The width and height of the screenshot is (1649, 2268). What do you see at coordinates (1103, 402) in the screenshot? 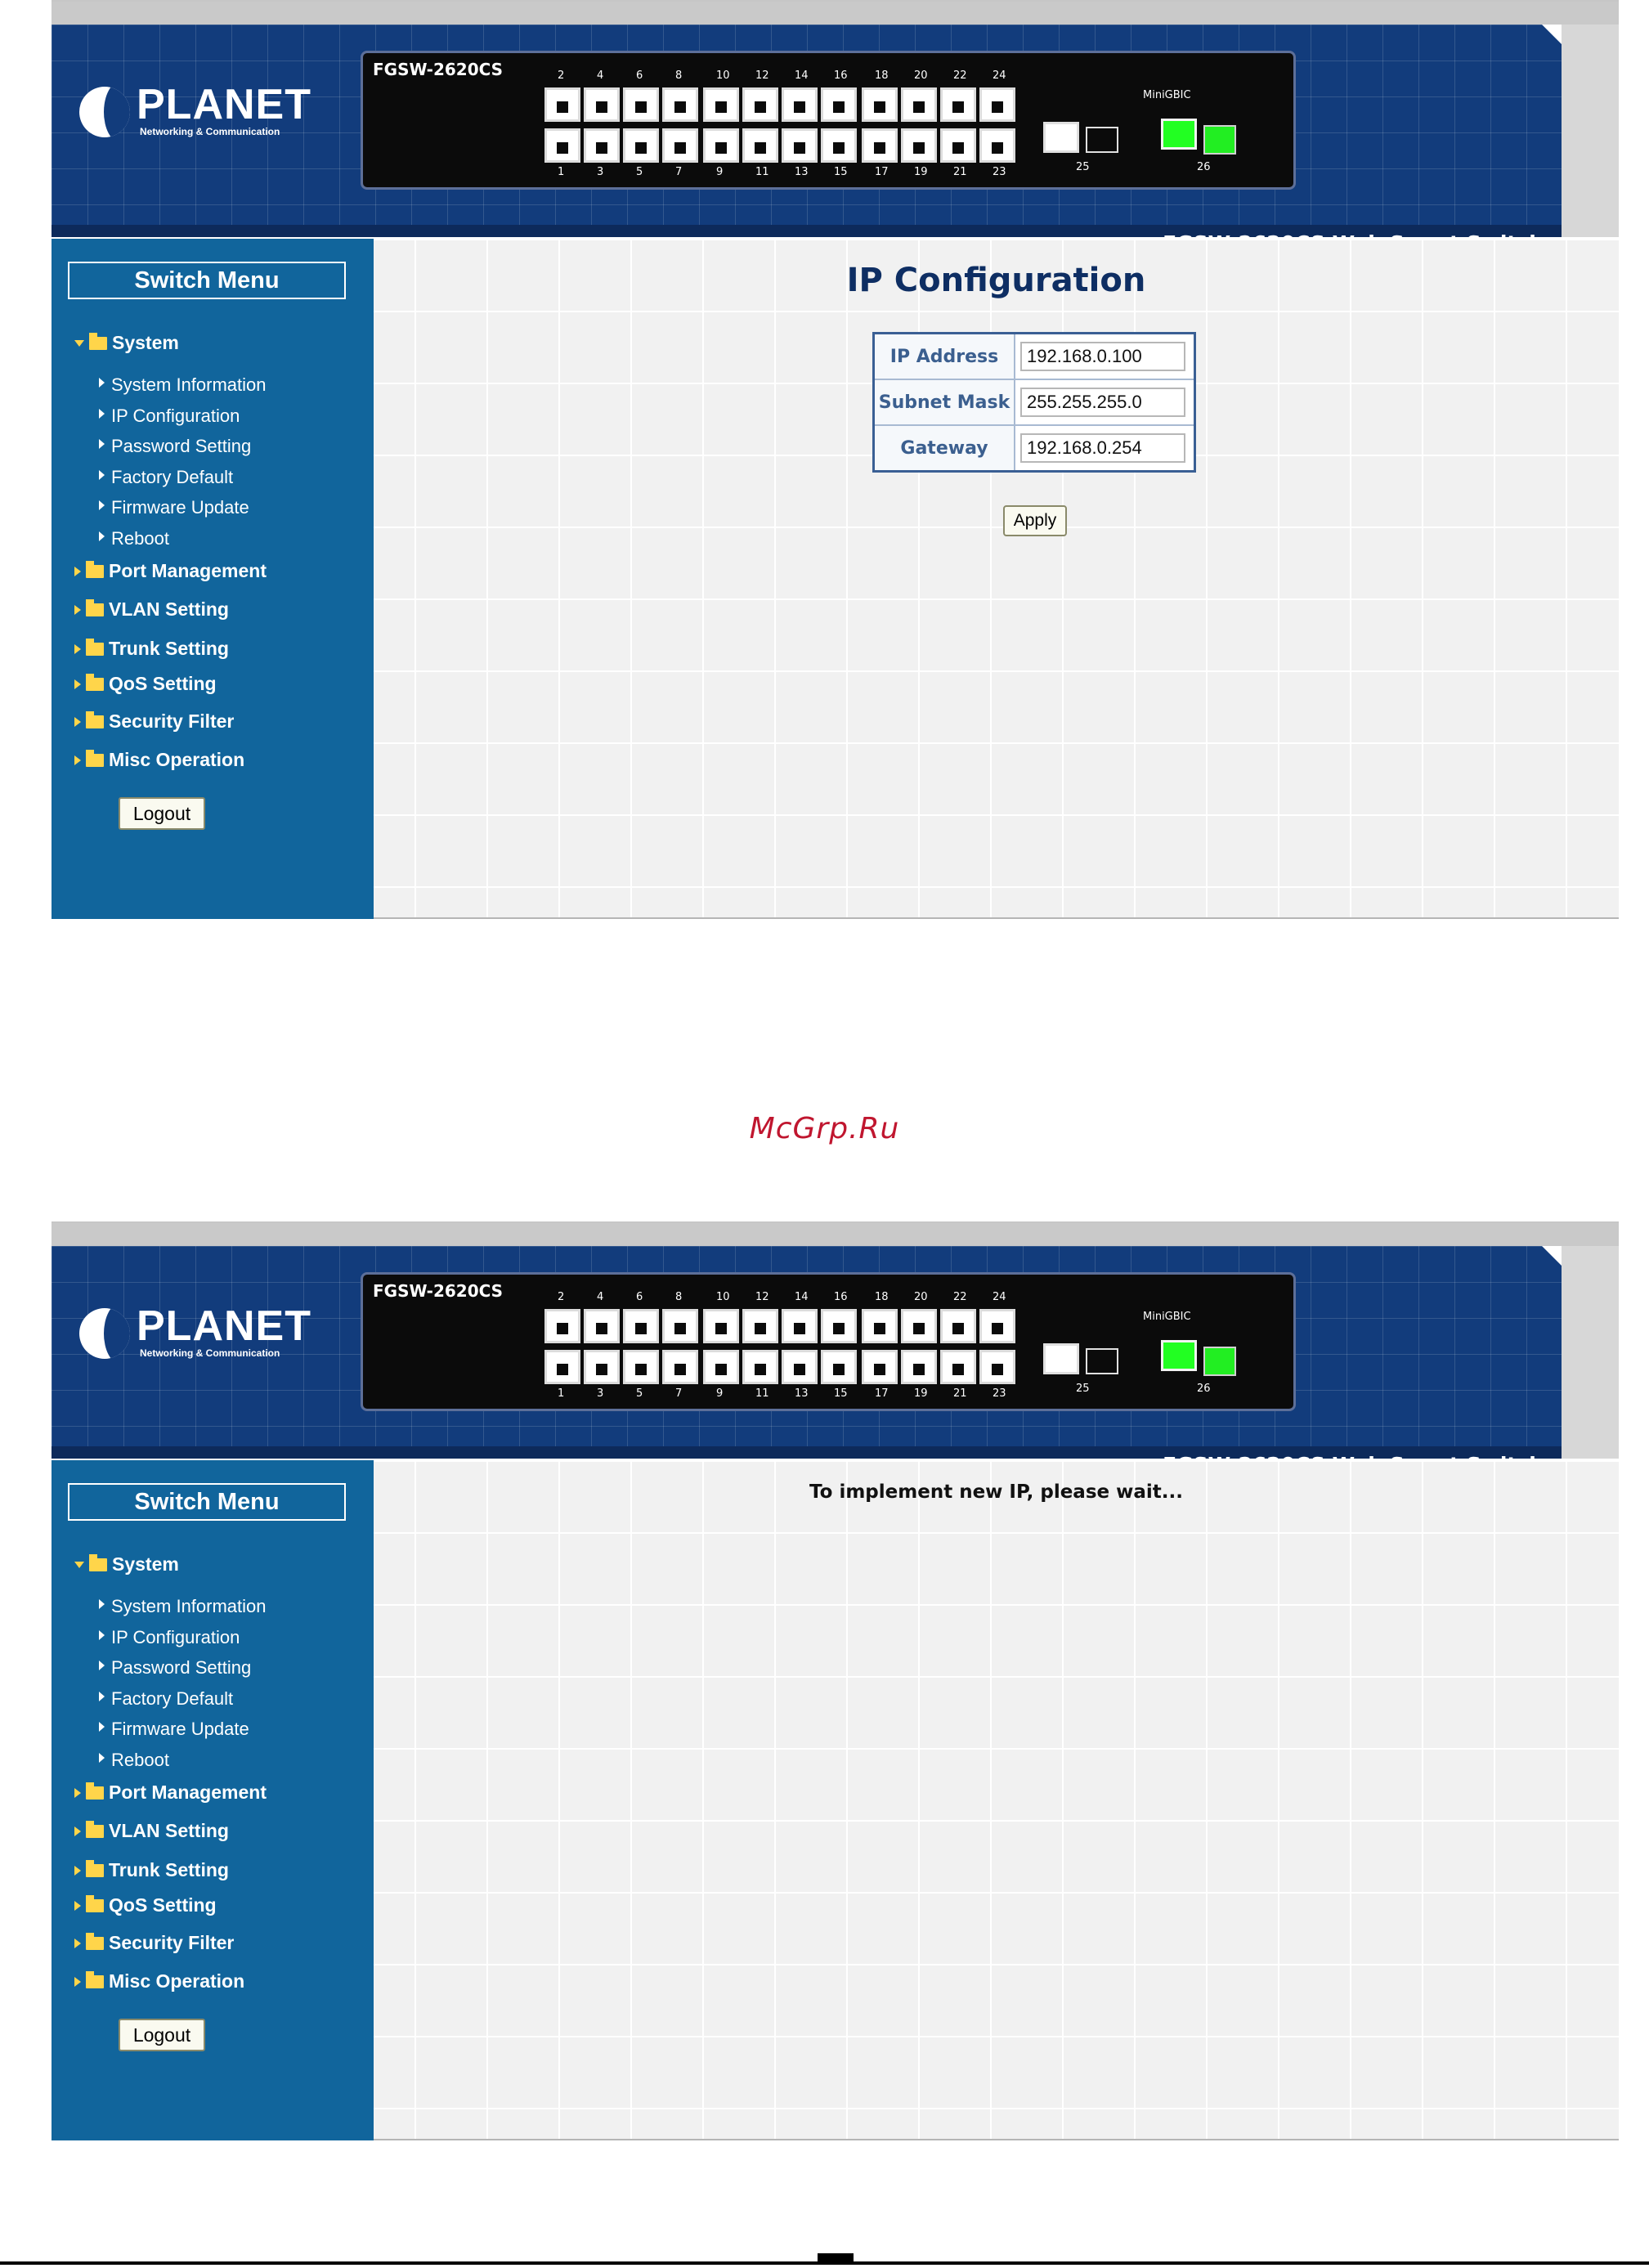
I see `subnet-mask-input: 255.255.255.0` at bounding box center [1103, 402].